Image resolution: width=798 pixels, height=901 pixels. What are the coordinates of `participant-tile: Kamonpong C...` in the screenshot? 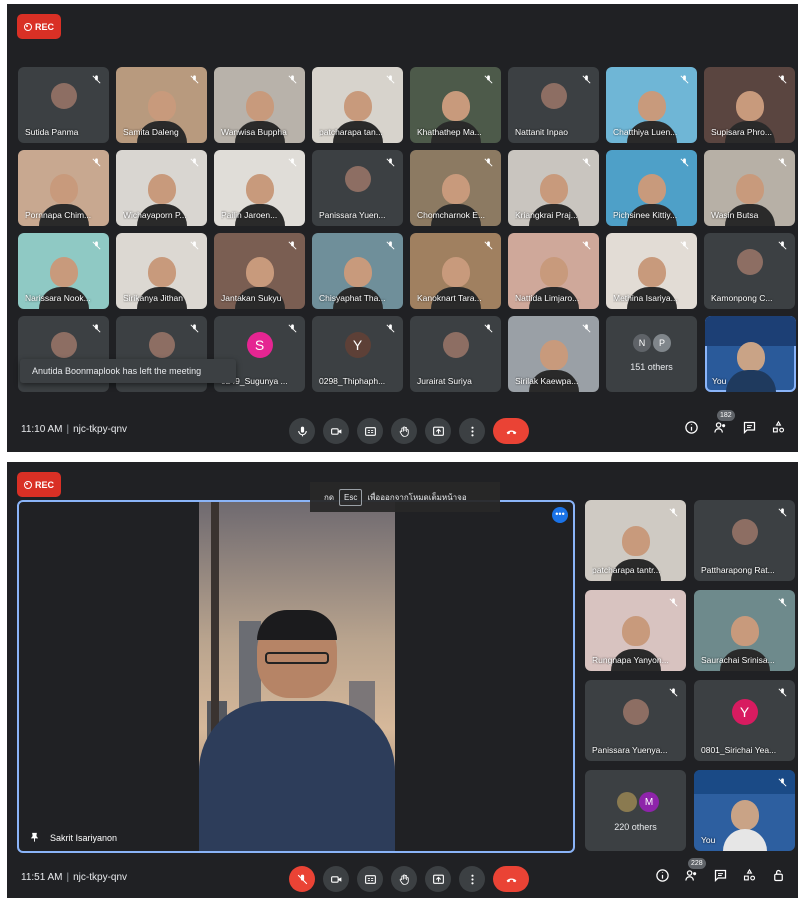 It's located at (749, 271).